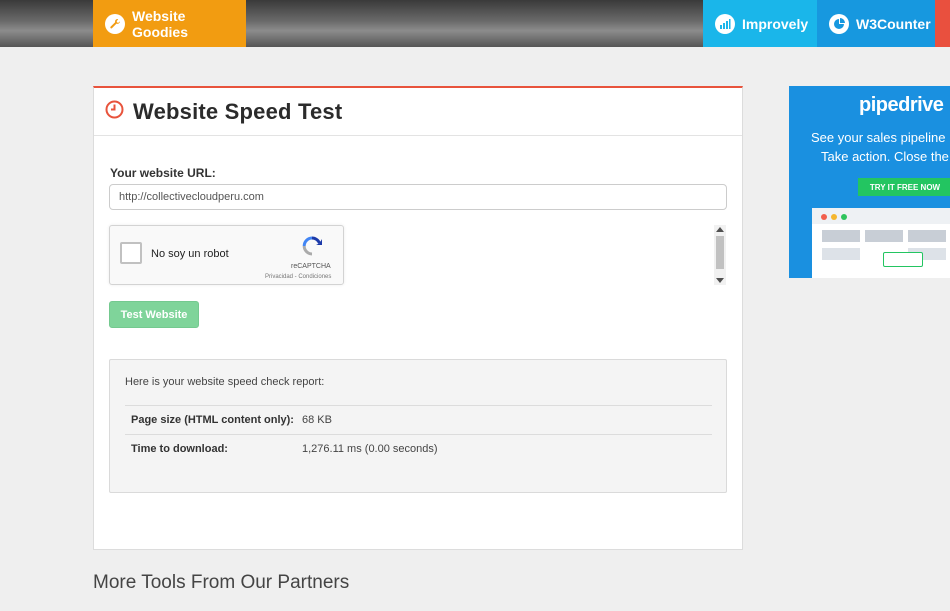 The image size is (950, 611). What do you see at coordinates (839, 23) in the screenshot?
I see `pie-chart-icon` at bounding box center [839, 23].